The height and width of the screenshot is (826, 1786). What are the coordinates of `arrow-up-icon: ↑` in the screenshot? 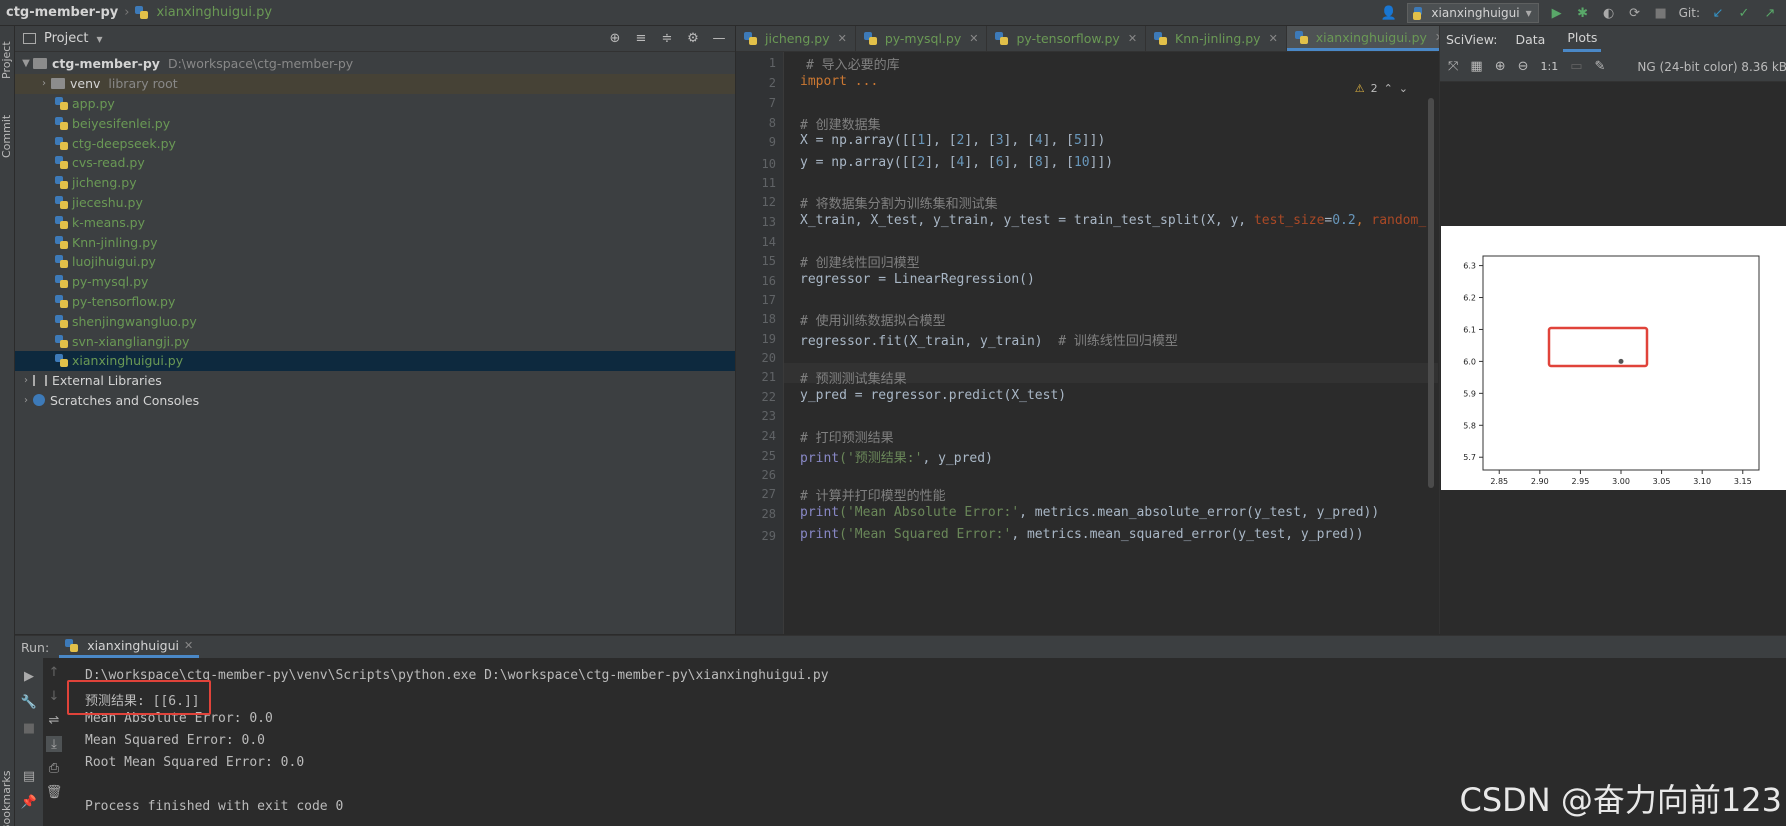 It's located at (54, 672).